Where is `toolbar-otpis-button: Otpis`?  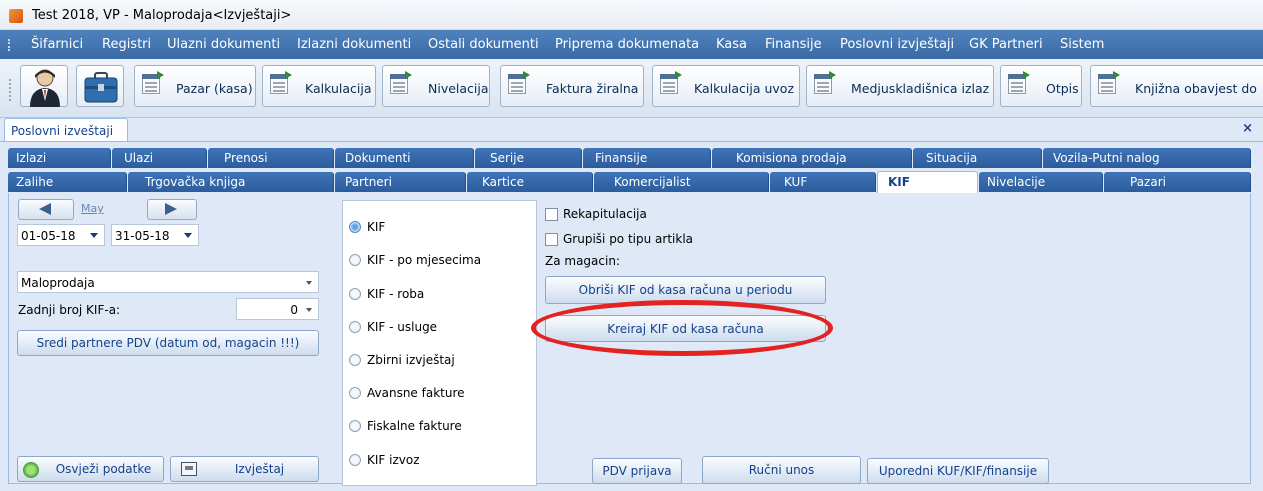
toolbar-otpis-button: Otpis is located at coordinates (1041, 86).